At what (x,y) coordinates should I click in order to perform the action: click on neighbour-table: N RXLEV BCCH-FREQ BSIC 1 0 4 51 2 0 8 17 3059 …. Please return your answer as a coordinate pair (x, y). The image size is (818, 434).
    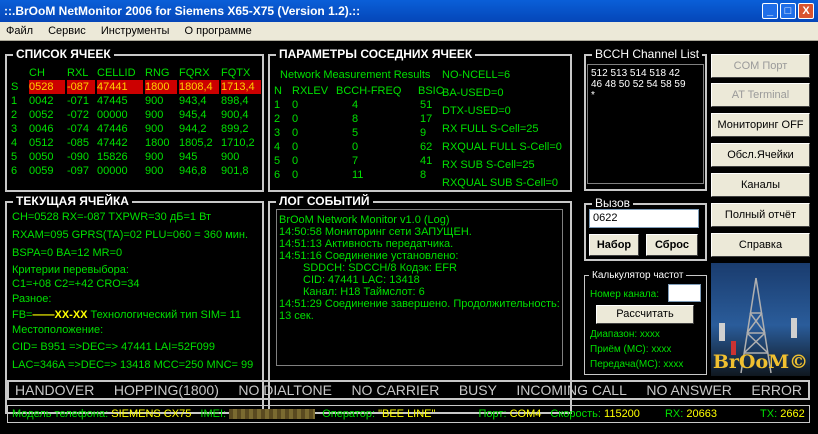
    Looking at the image, I should click on (362, 133).